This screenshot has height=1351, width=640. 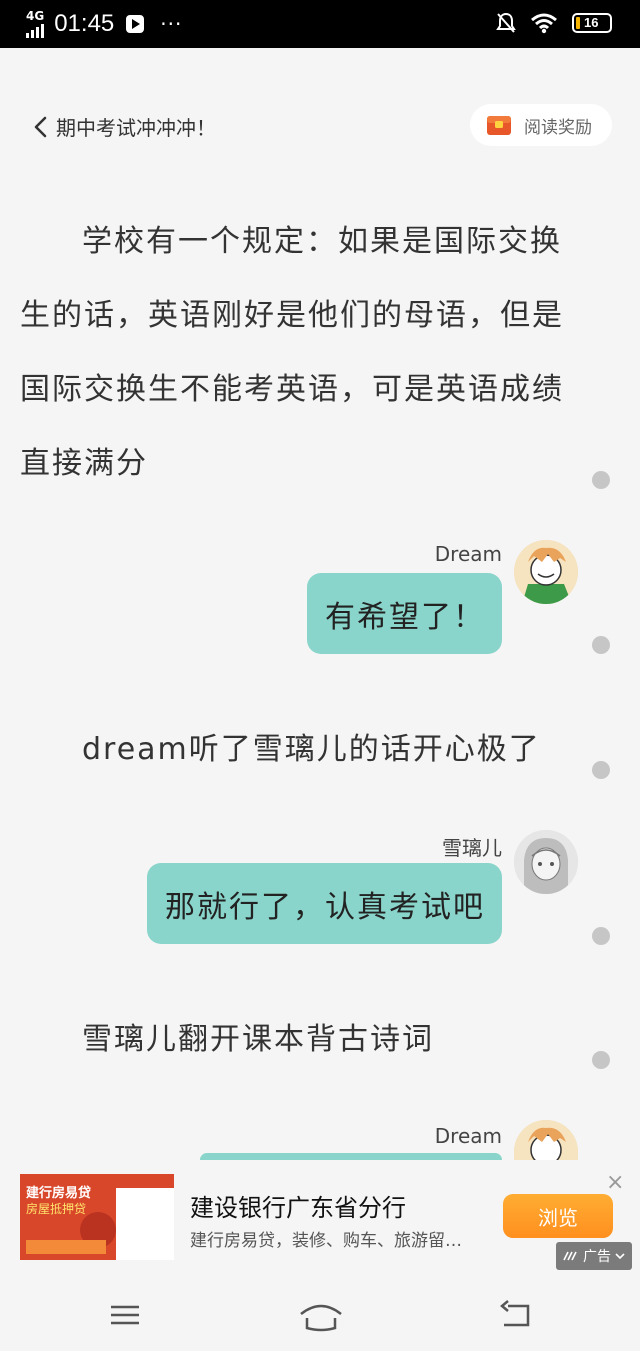 What do you see at coordinates (506, 22) in the screenshot?
I see `mute-bell-icon` at bounding box center [506, 22].